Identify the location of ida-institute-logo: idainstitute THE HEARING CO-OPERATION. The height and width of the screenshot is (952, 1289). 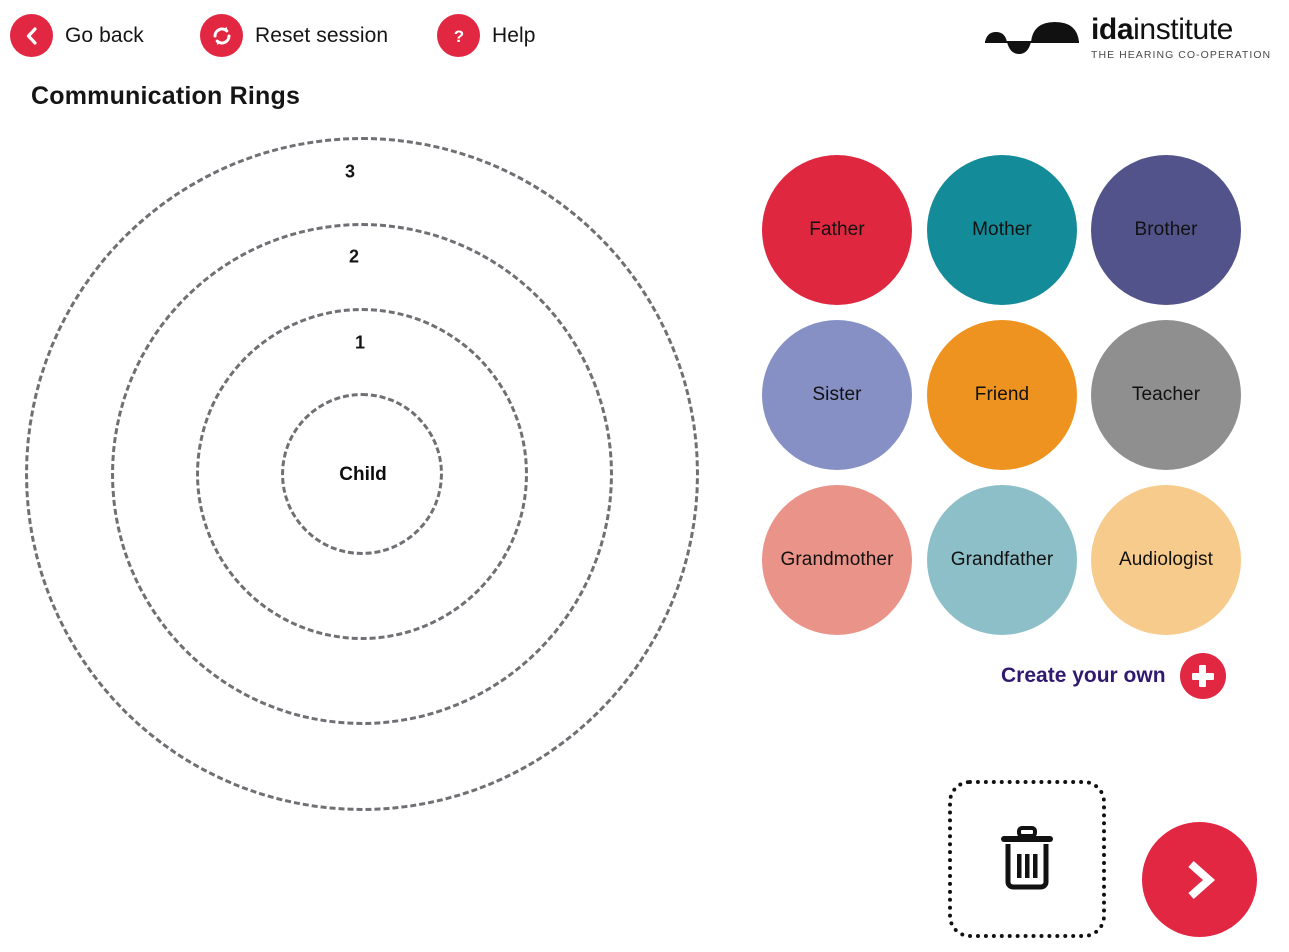
(1130, 41).